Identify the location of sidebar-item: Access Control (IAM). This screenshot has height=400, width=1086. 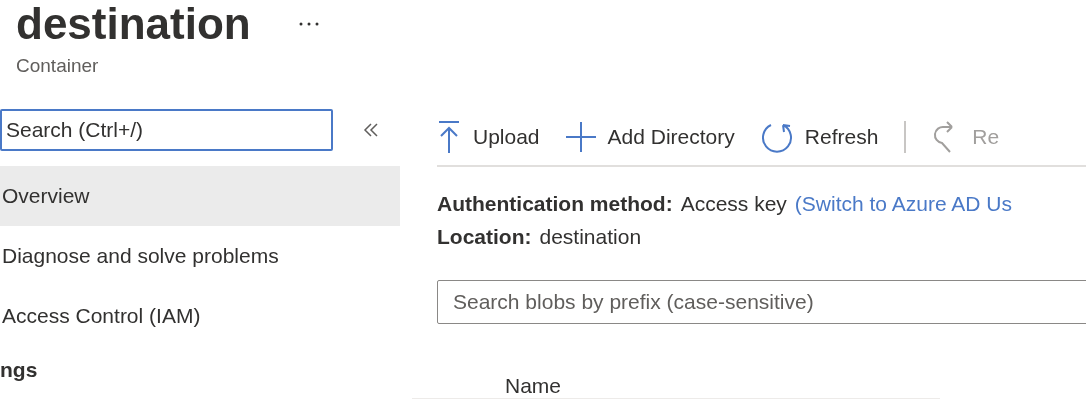
(200, 315).